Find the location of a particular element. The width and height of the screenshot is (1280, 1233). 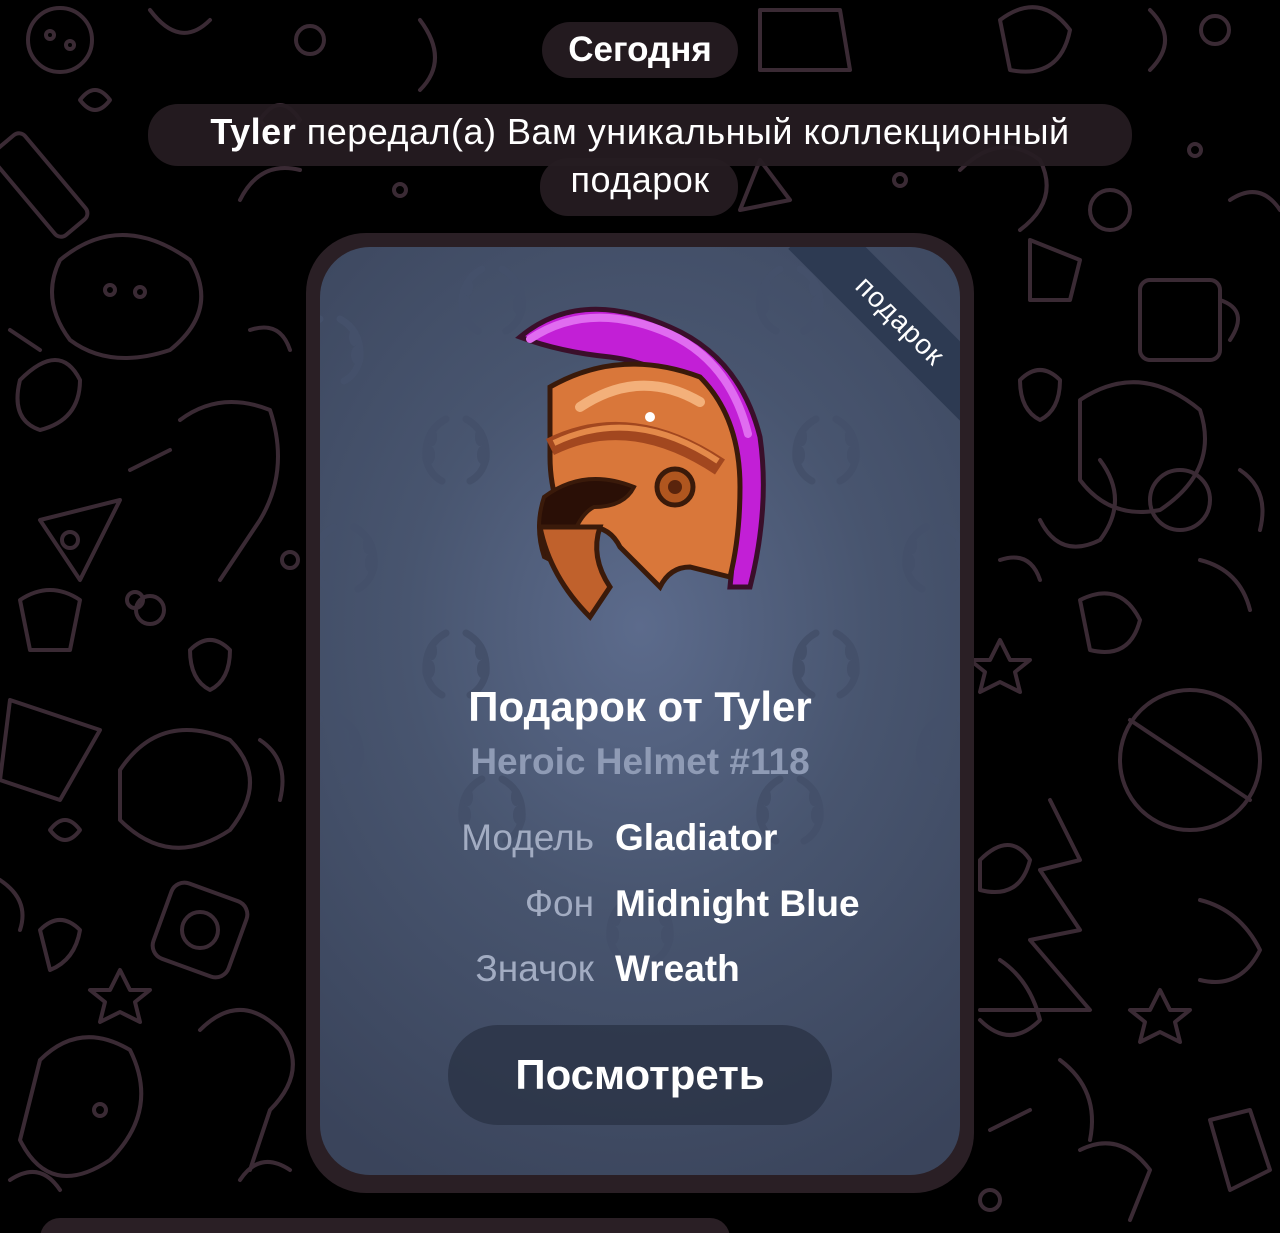

next-message-bubble is located at coordinates (385, 1225).